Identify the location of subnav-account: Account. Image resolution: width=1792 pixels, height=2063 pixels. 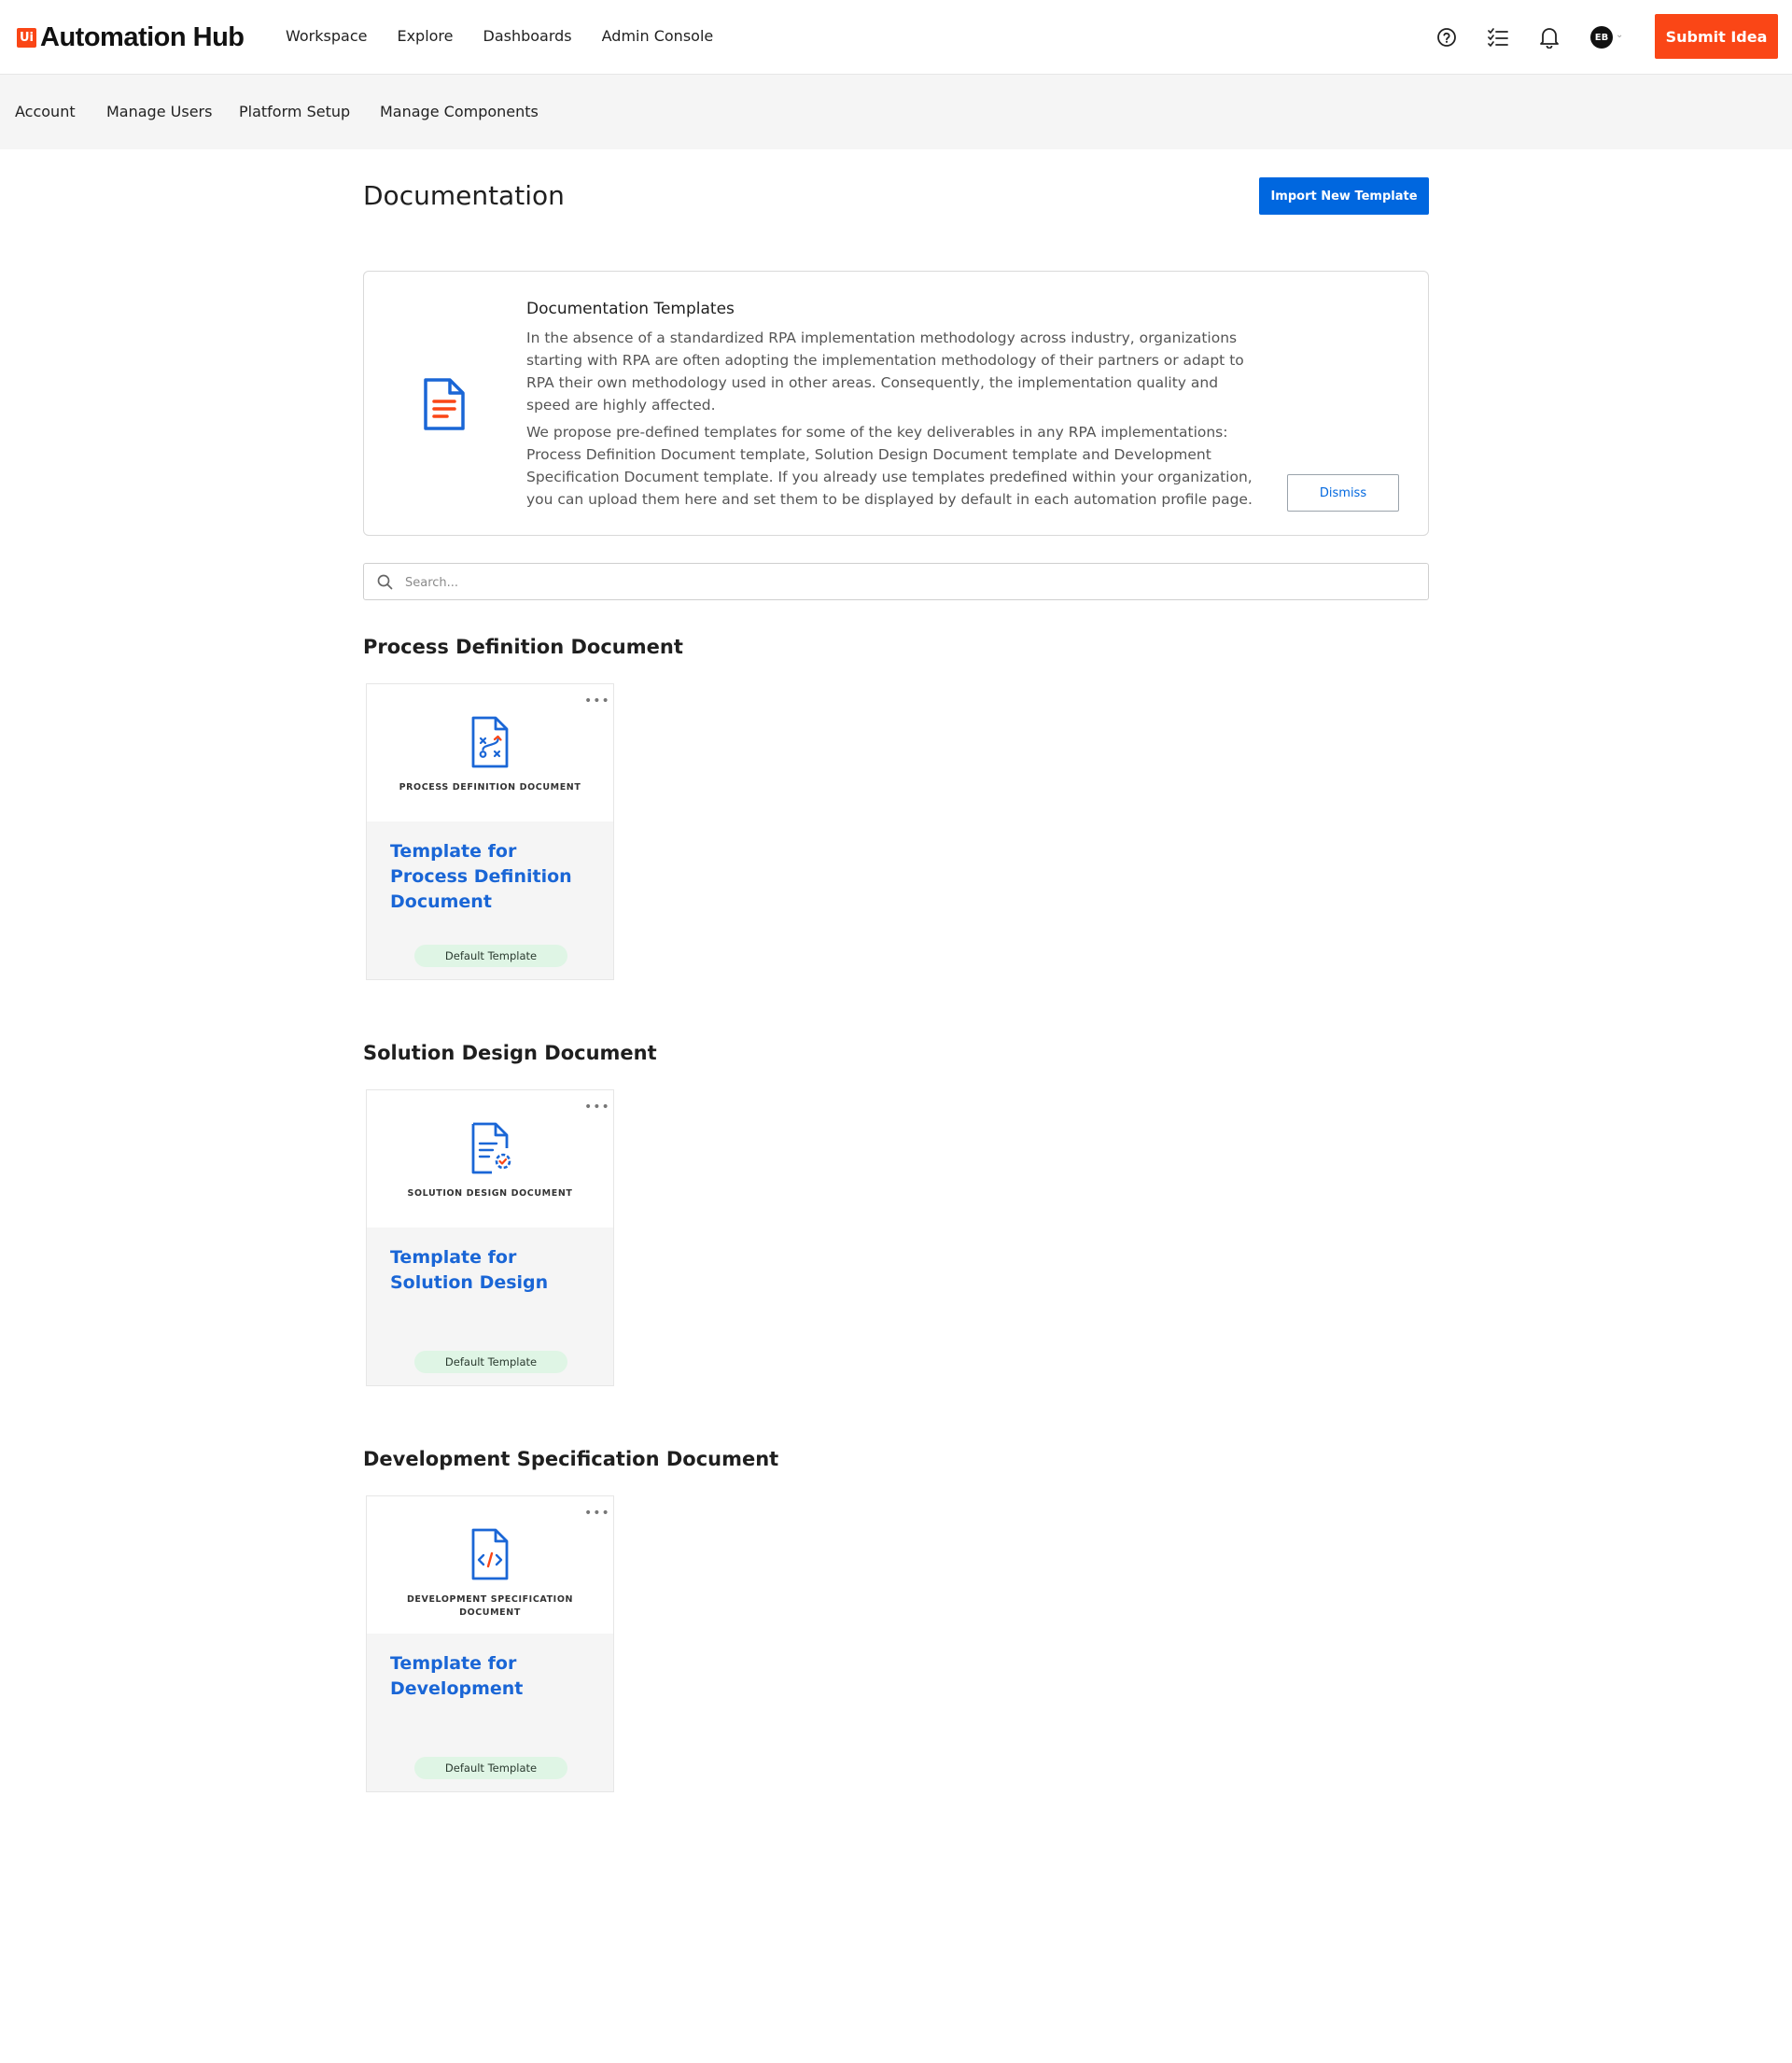
(45, 112).